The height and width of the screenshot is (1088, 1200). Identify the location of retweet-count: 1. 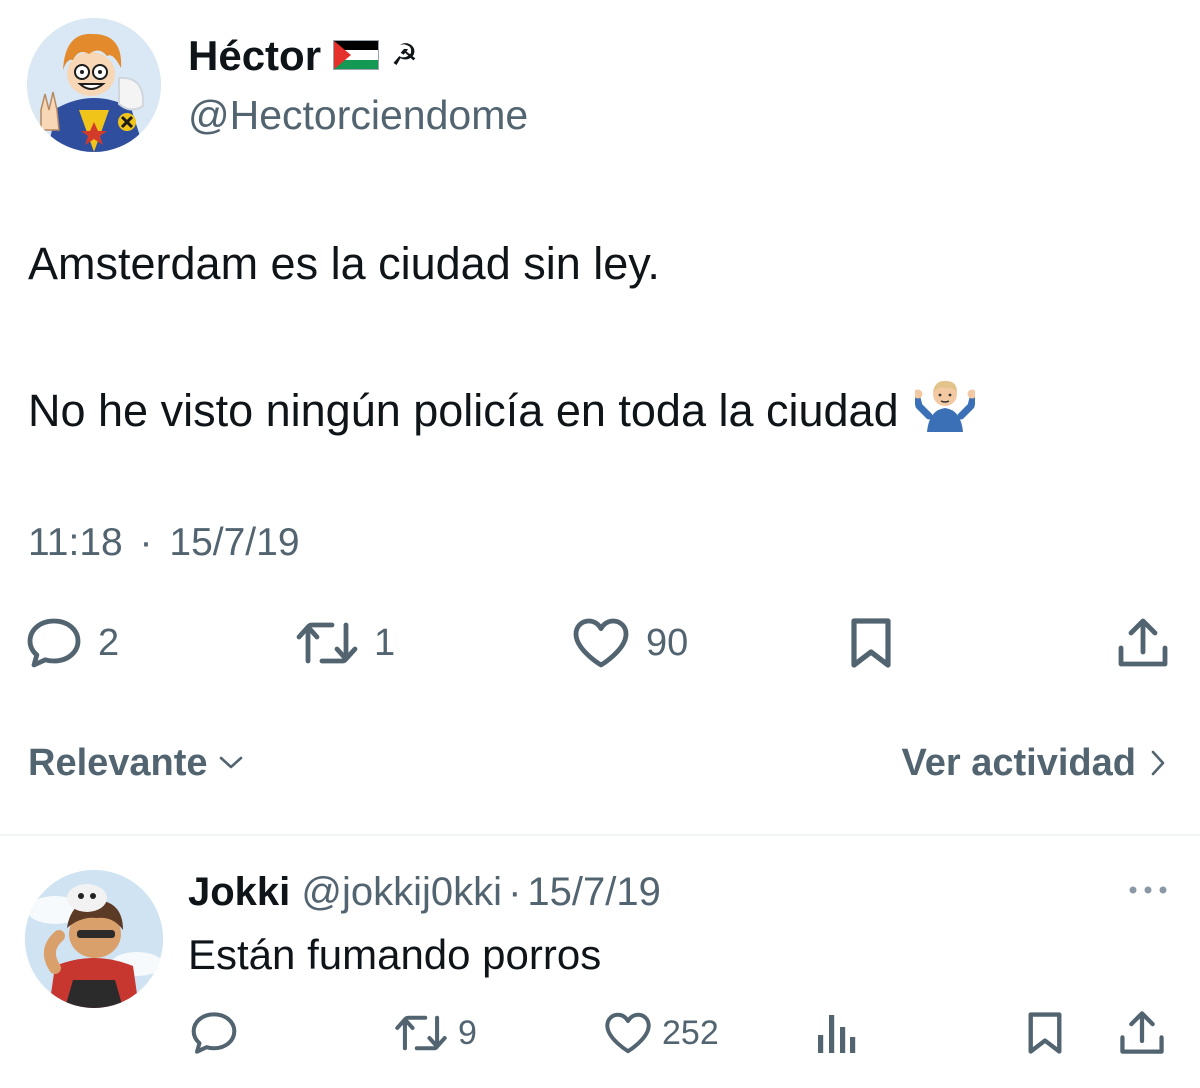
(385, 642).